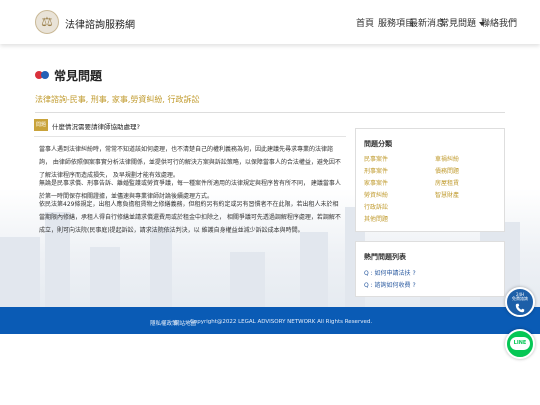 The image size is (540, 405). Describe the element at coordinates (78, 76) in the screenshot. I see `page-title: 常見問題` at that location.